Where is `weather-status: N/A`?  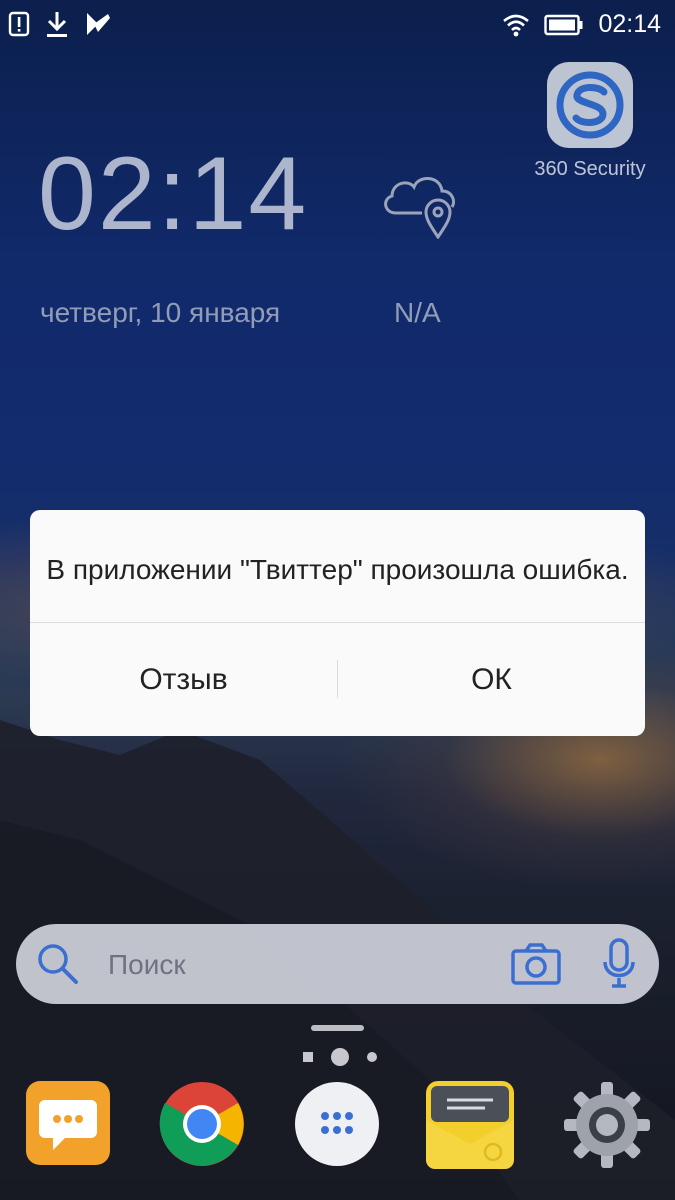 weather-status: N/A is located at coordinates (417, 313).